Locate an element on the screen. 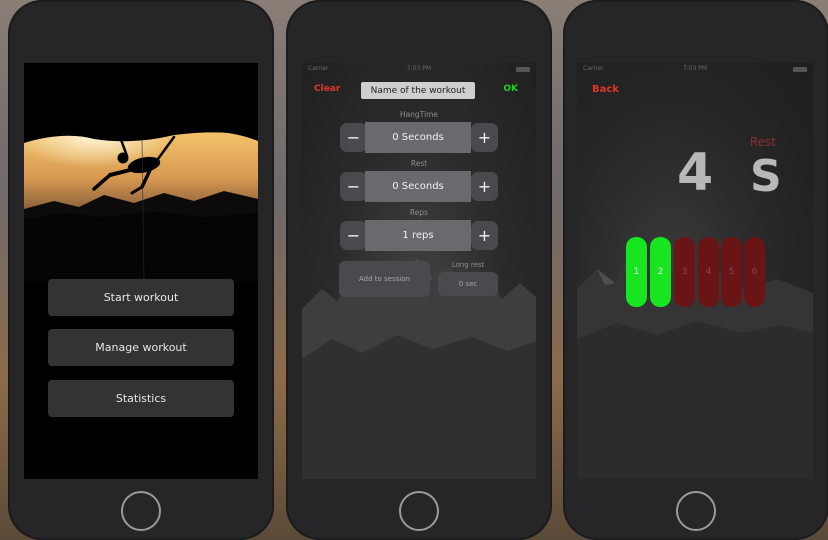 The width and height of the screenshot is (828, 540). reps-decrement-button: − is located at coordinates (353, 235).